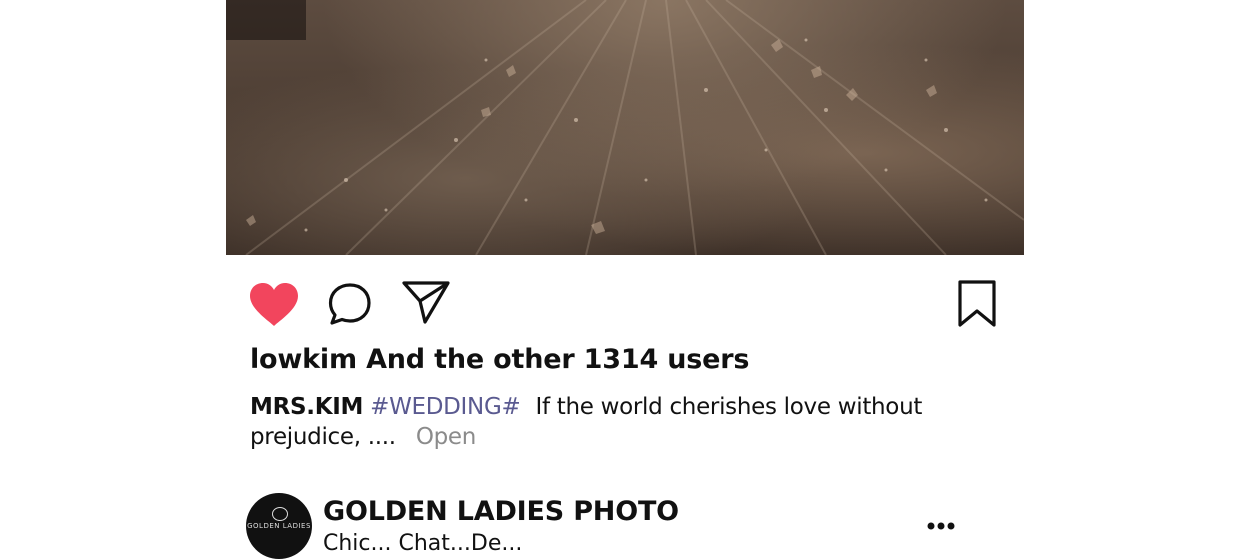  What do you see at coordinates (977, 304) in the screenshot?
I see `bookmark-icon` at bounding box center [977, 304].